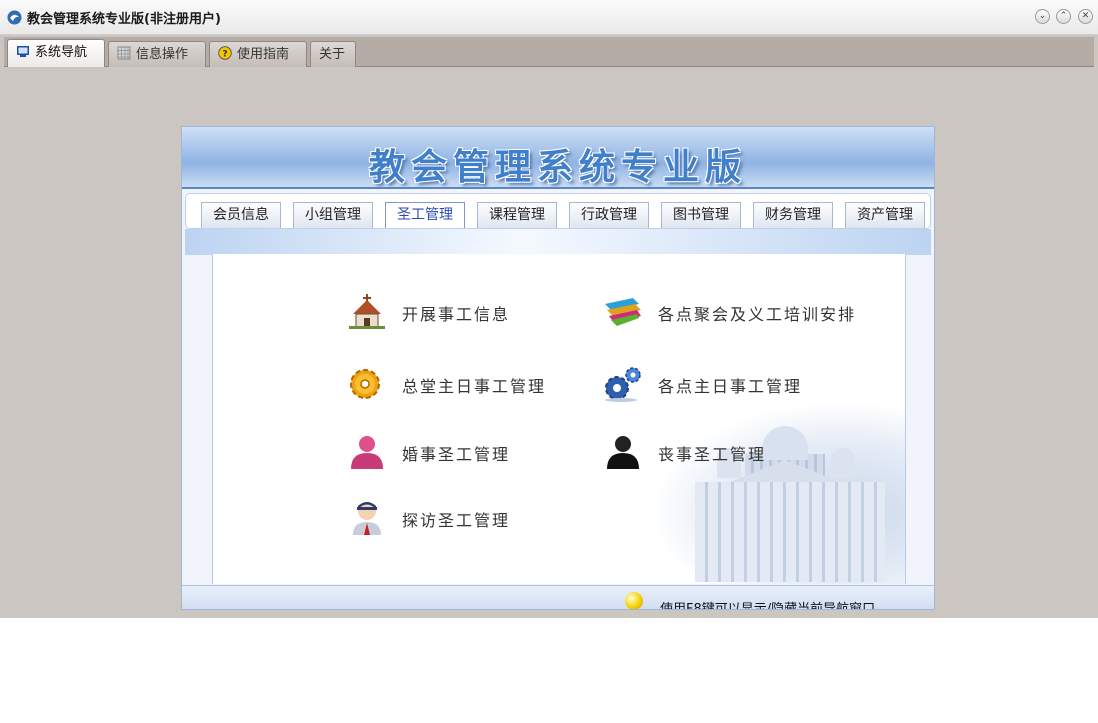 This screenshot has width=1098, height=723. Describe the element at coordinates (623, 384) in the screenshot. I see `gears-icon` at that location.